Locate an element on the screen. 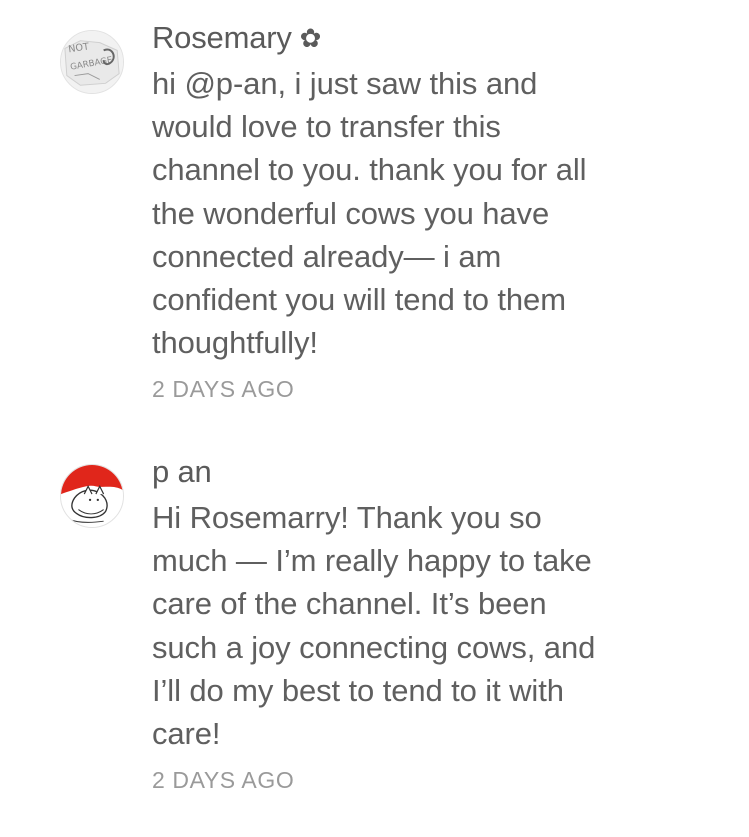  author-row: p an is located at coordinates (432, 472).